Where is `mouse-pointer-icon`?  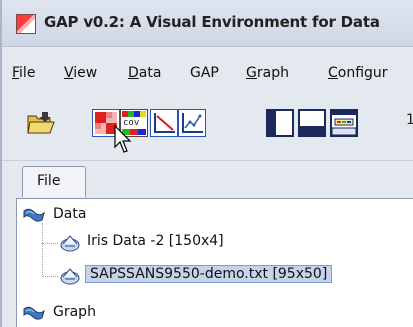
mouse-pointer-icon is located at coordinates (123, 139).